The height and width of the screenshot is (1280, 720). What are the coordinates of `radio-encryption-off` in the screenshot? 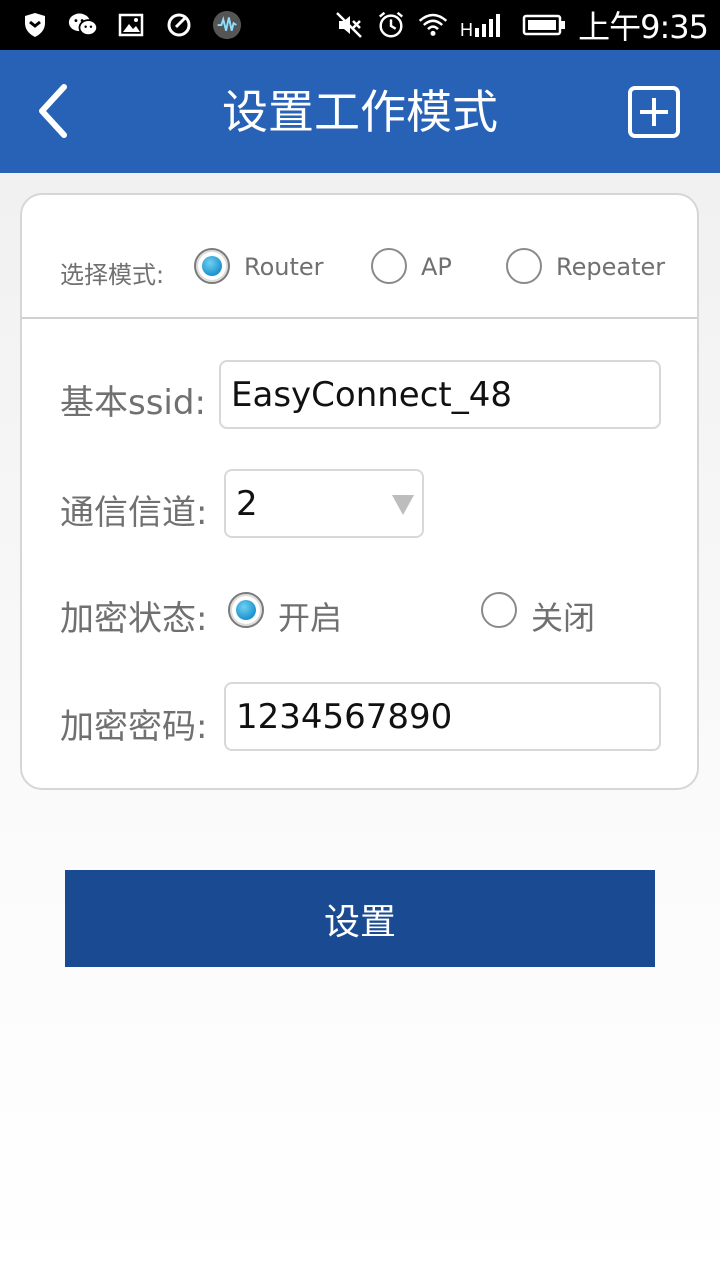 It's located at (499, 610).